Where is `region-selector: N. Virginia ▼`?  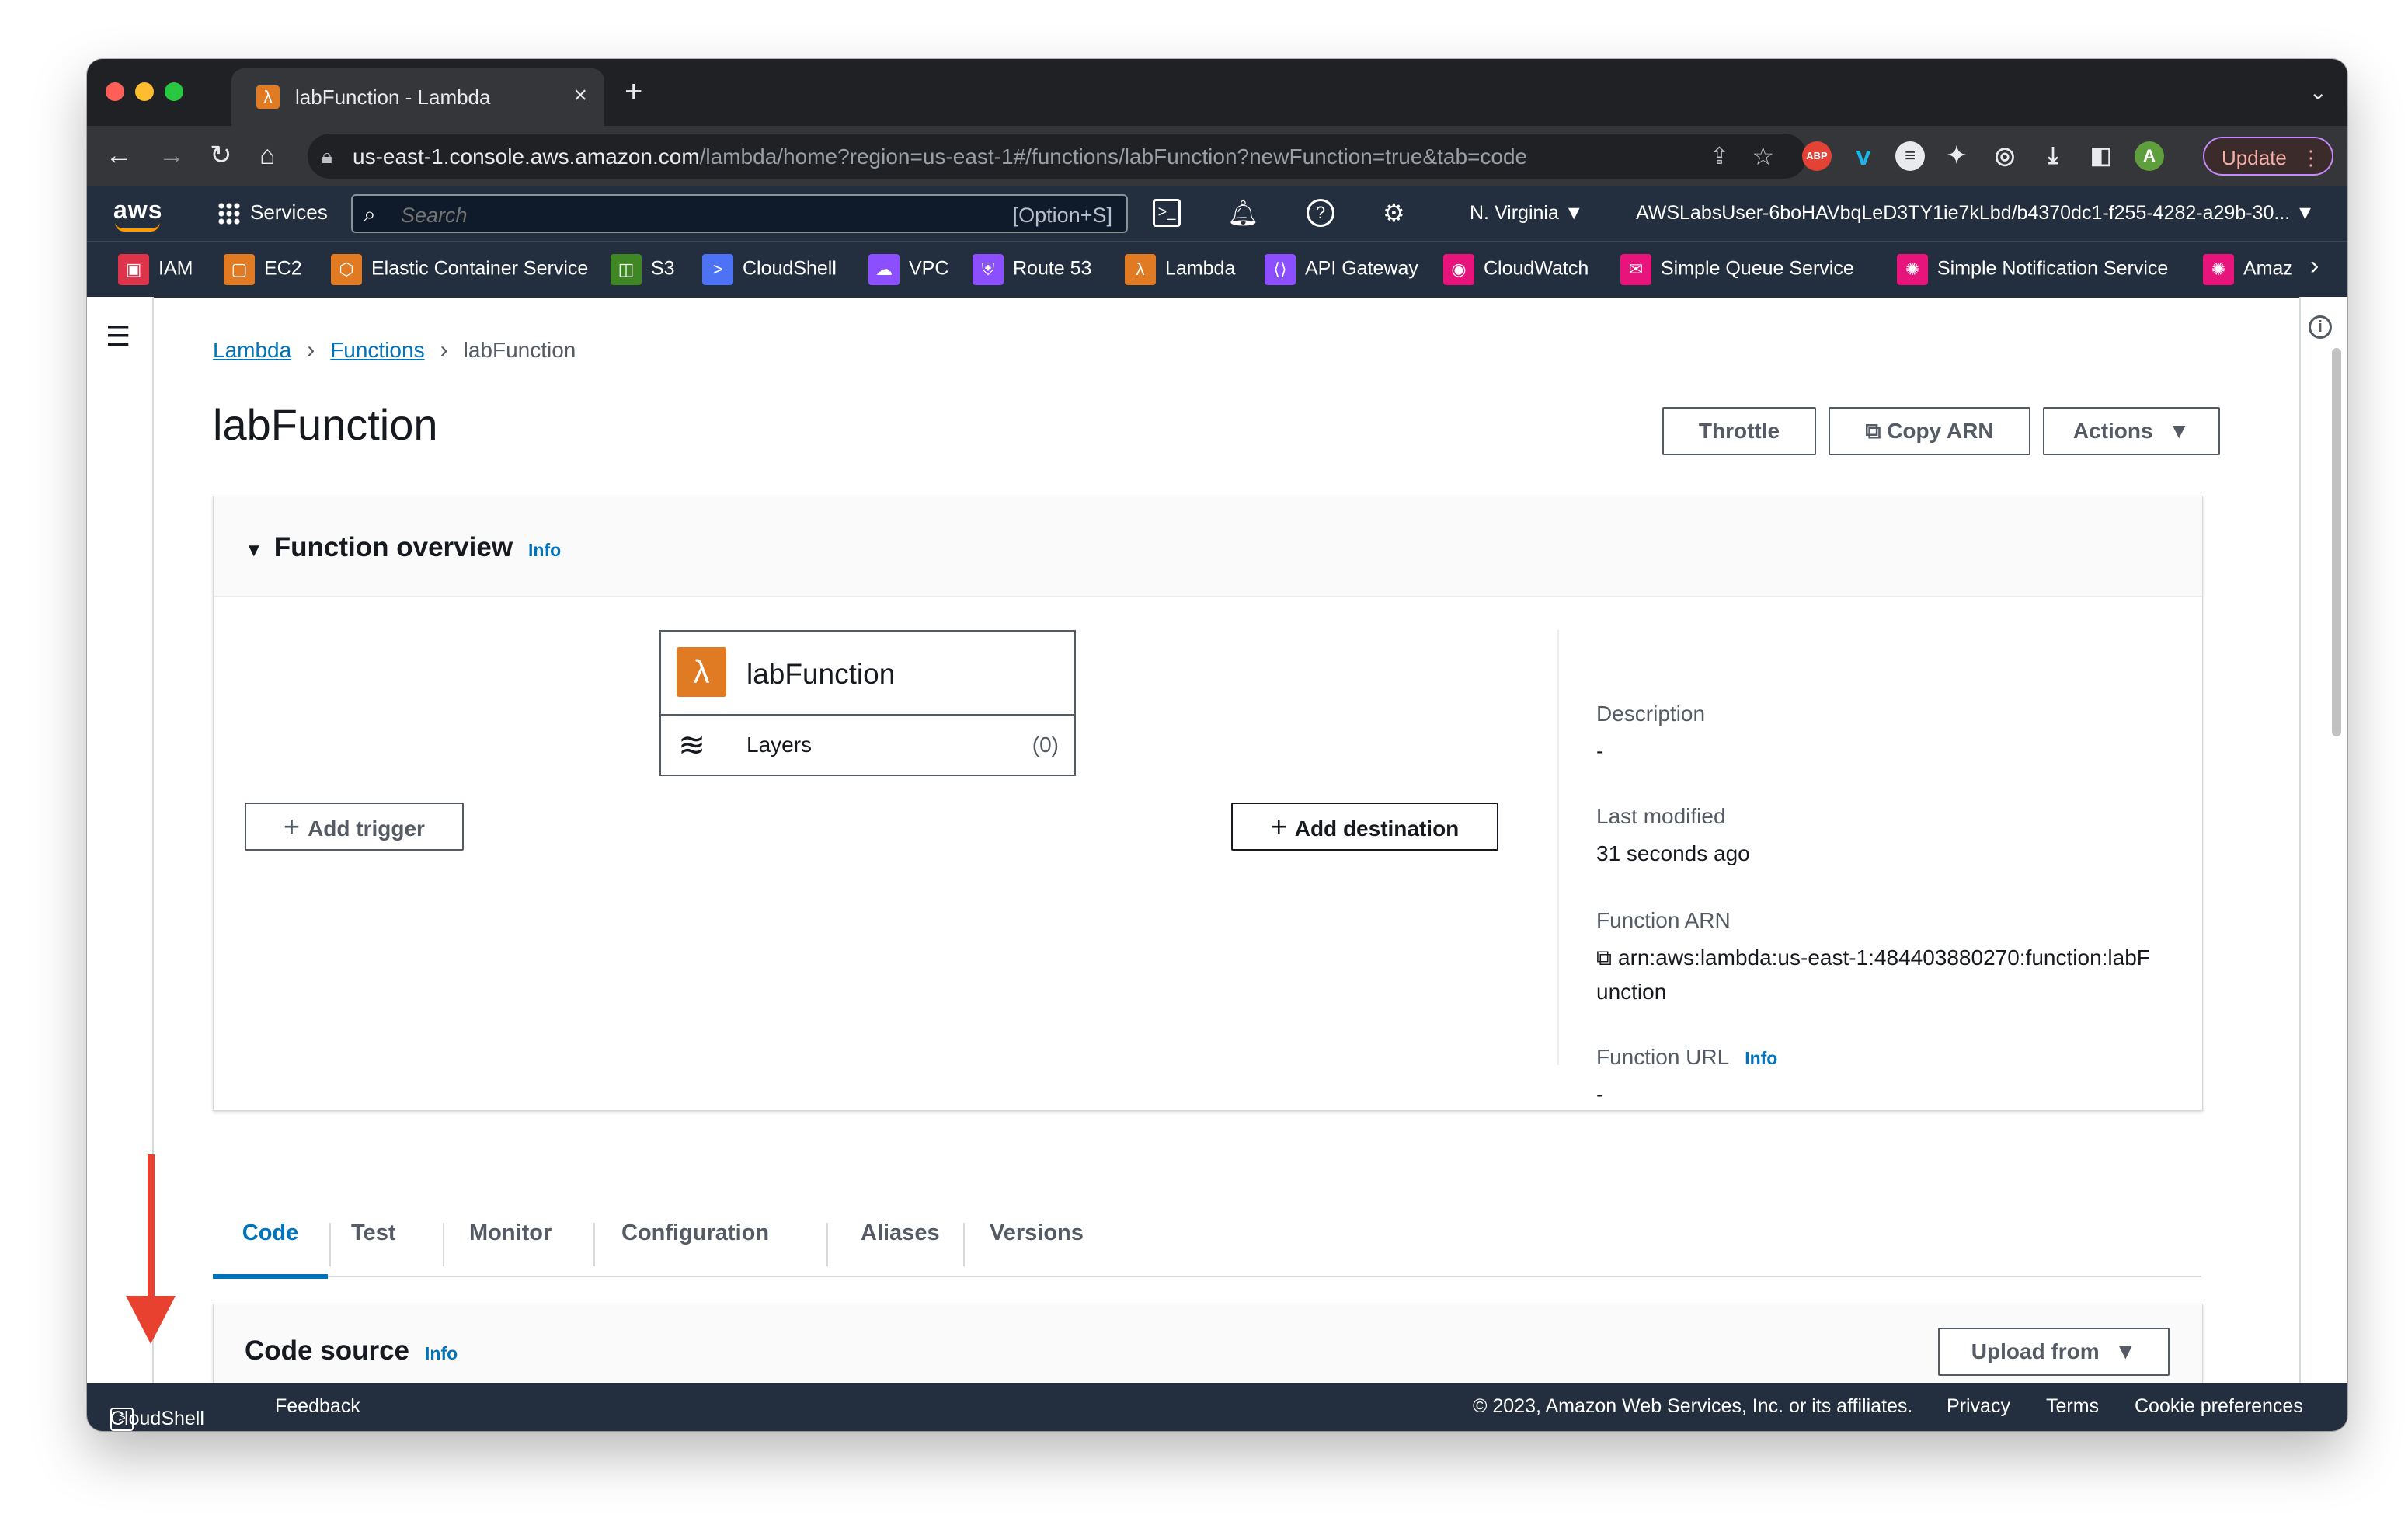
region-selector: N. Virginia ▼ is located at coordinates (1527, 214).